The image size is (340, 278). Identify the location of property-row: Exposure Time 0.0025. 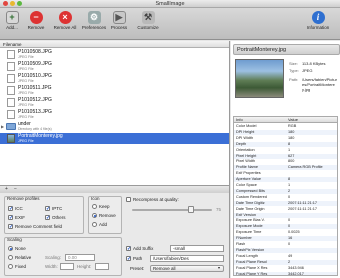
(285, 232).